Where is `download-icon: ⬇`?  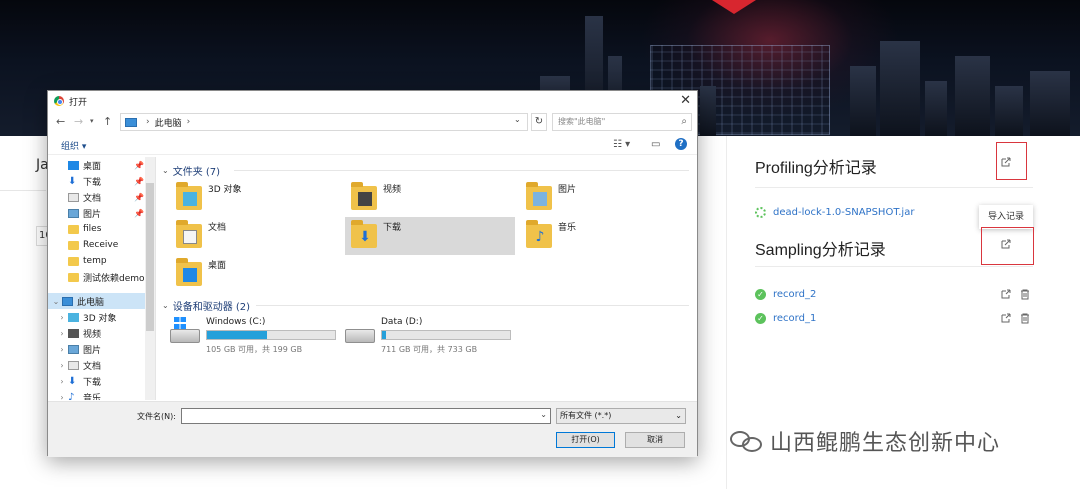 download-icon: ⬇ is located at coordinates (72, 381).